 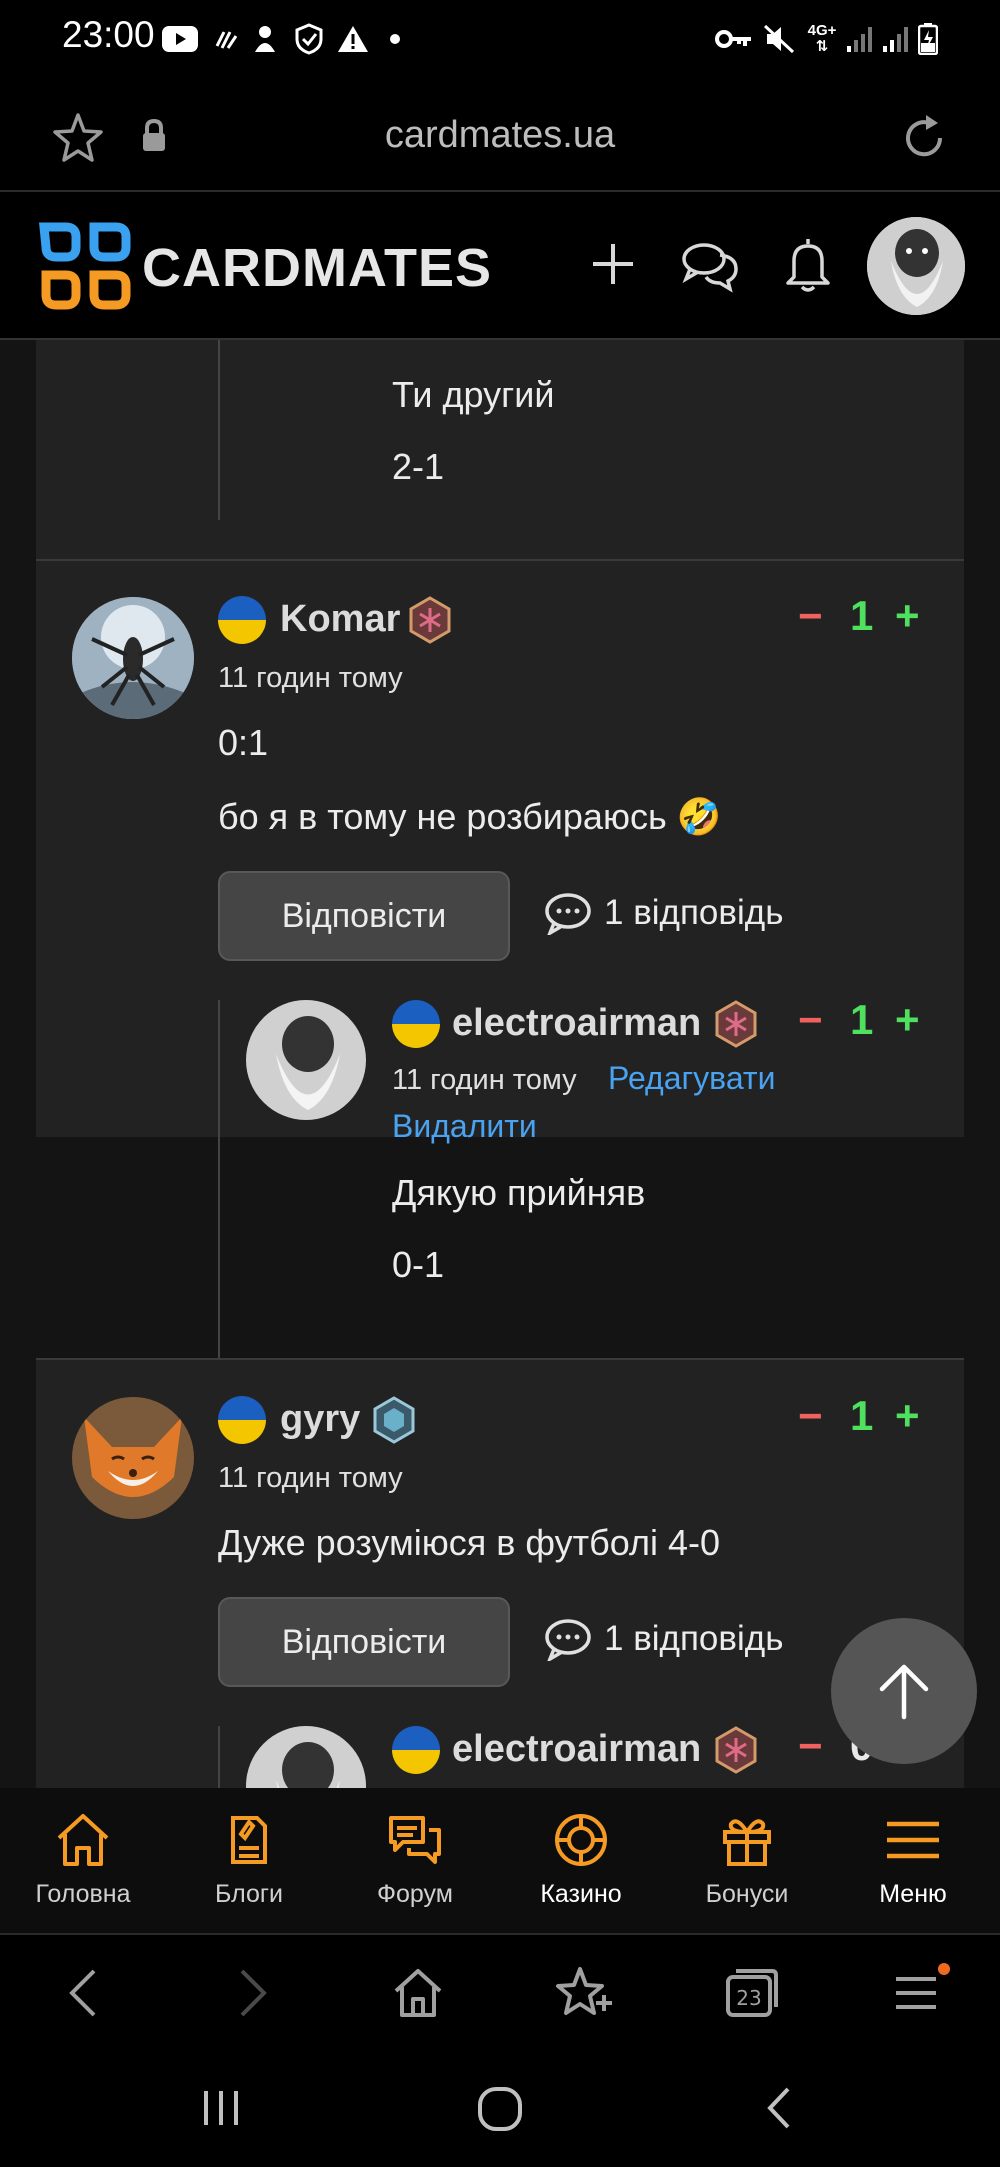 What do you see at coordinates (340, 619) in the screenshot?
I see `comment-username: Komar` at bounding box center [340, 619].